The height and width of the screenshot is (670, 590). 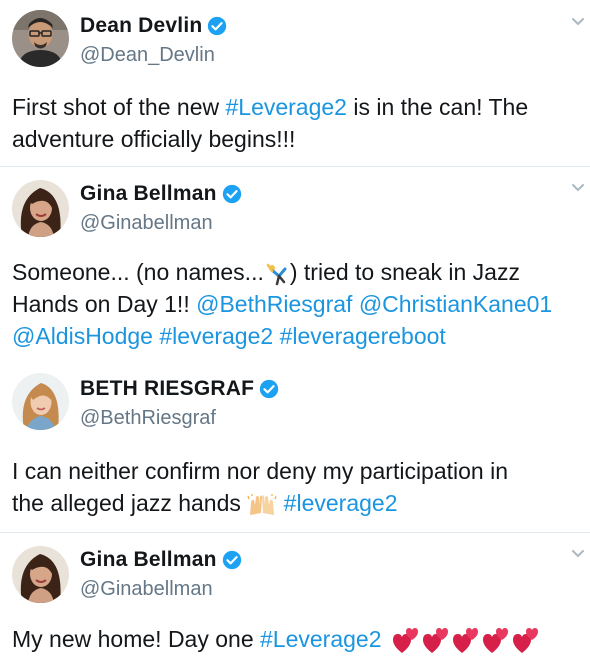 What do you see at coordinates (363, 336) in the screenshot?
I see `hashtag-link: #leveragereboot` at bounding box center [363, 336].